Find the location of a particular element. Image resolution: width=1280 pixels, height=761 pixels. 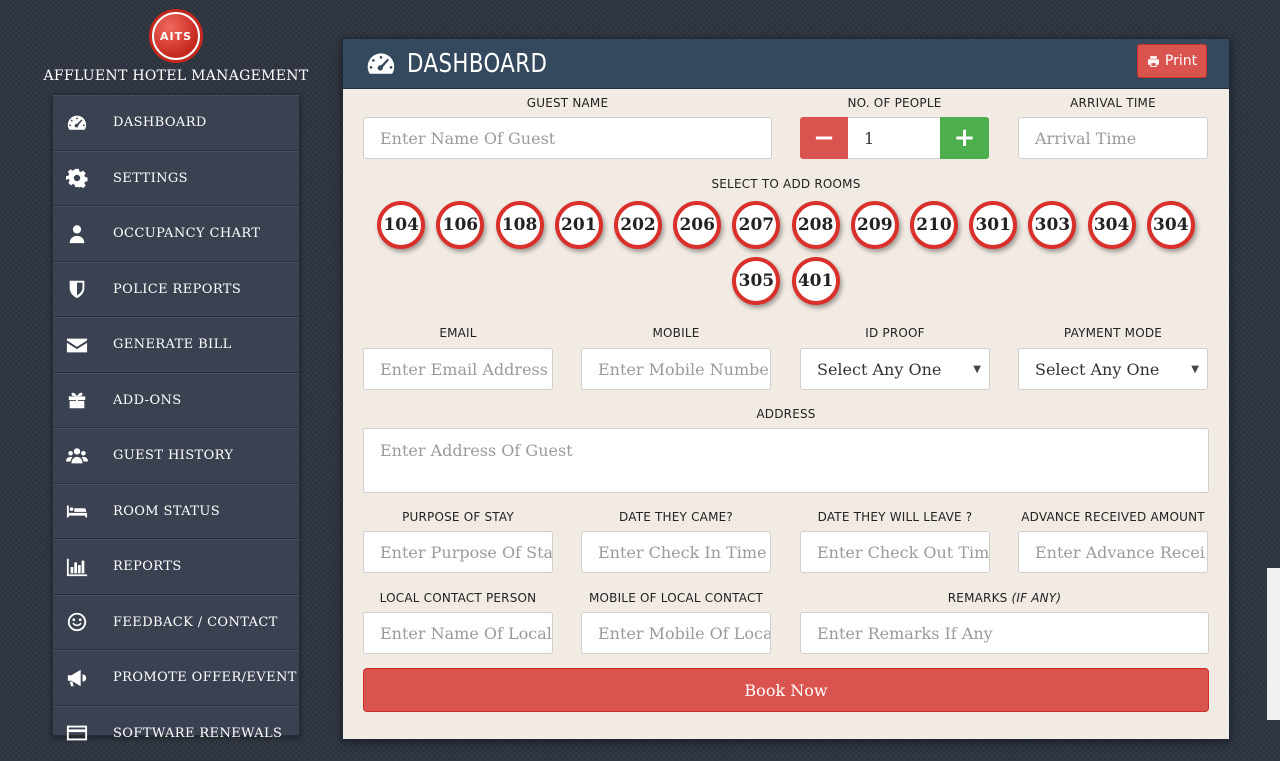

sidebar-item-room-status: ROOM STATUS is located at coordinates (176, 512).